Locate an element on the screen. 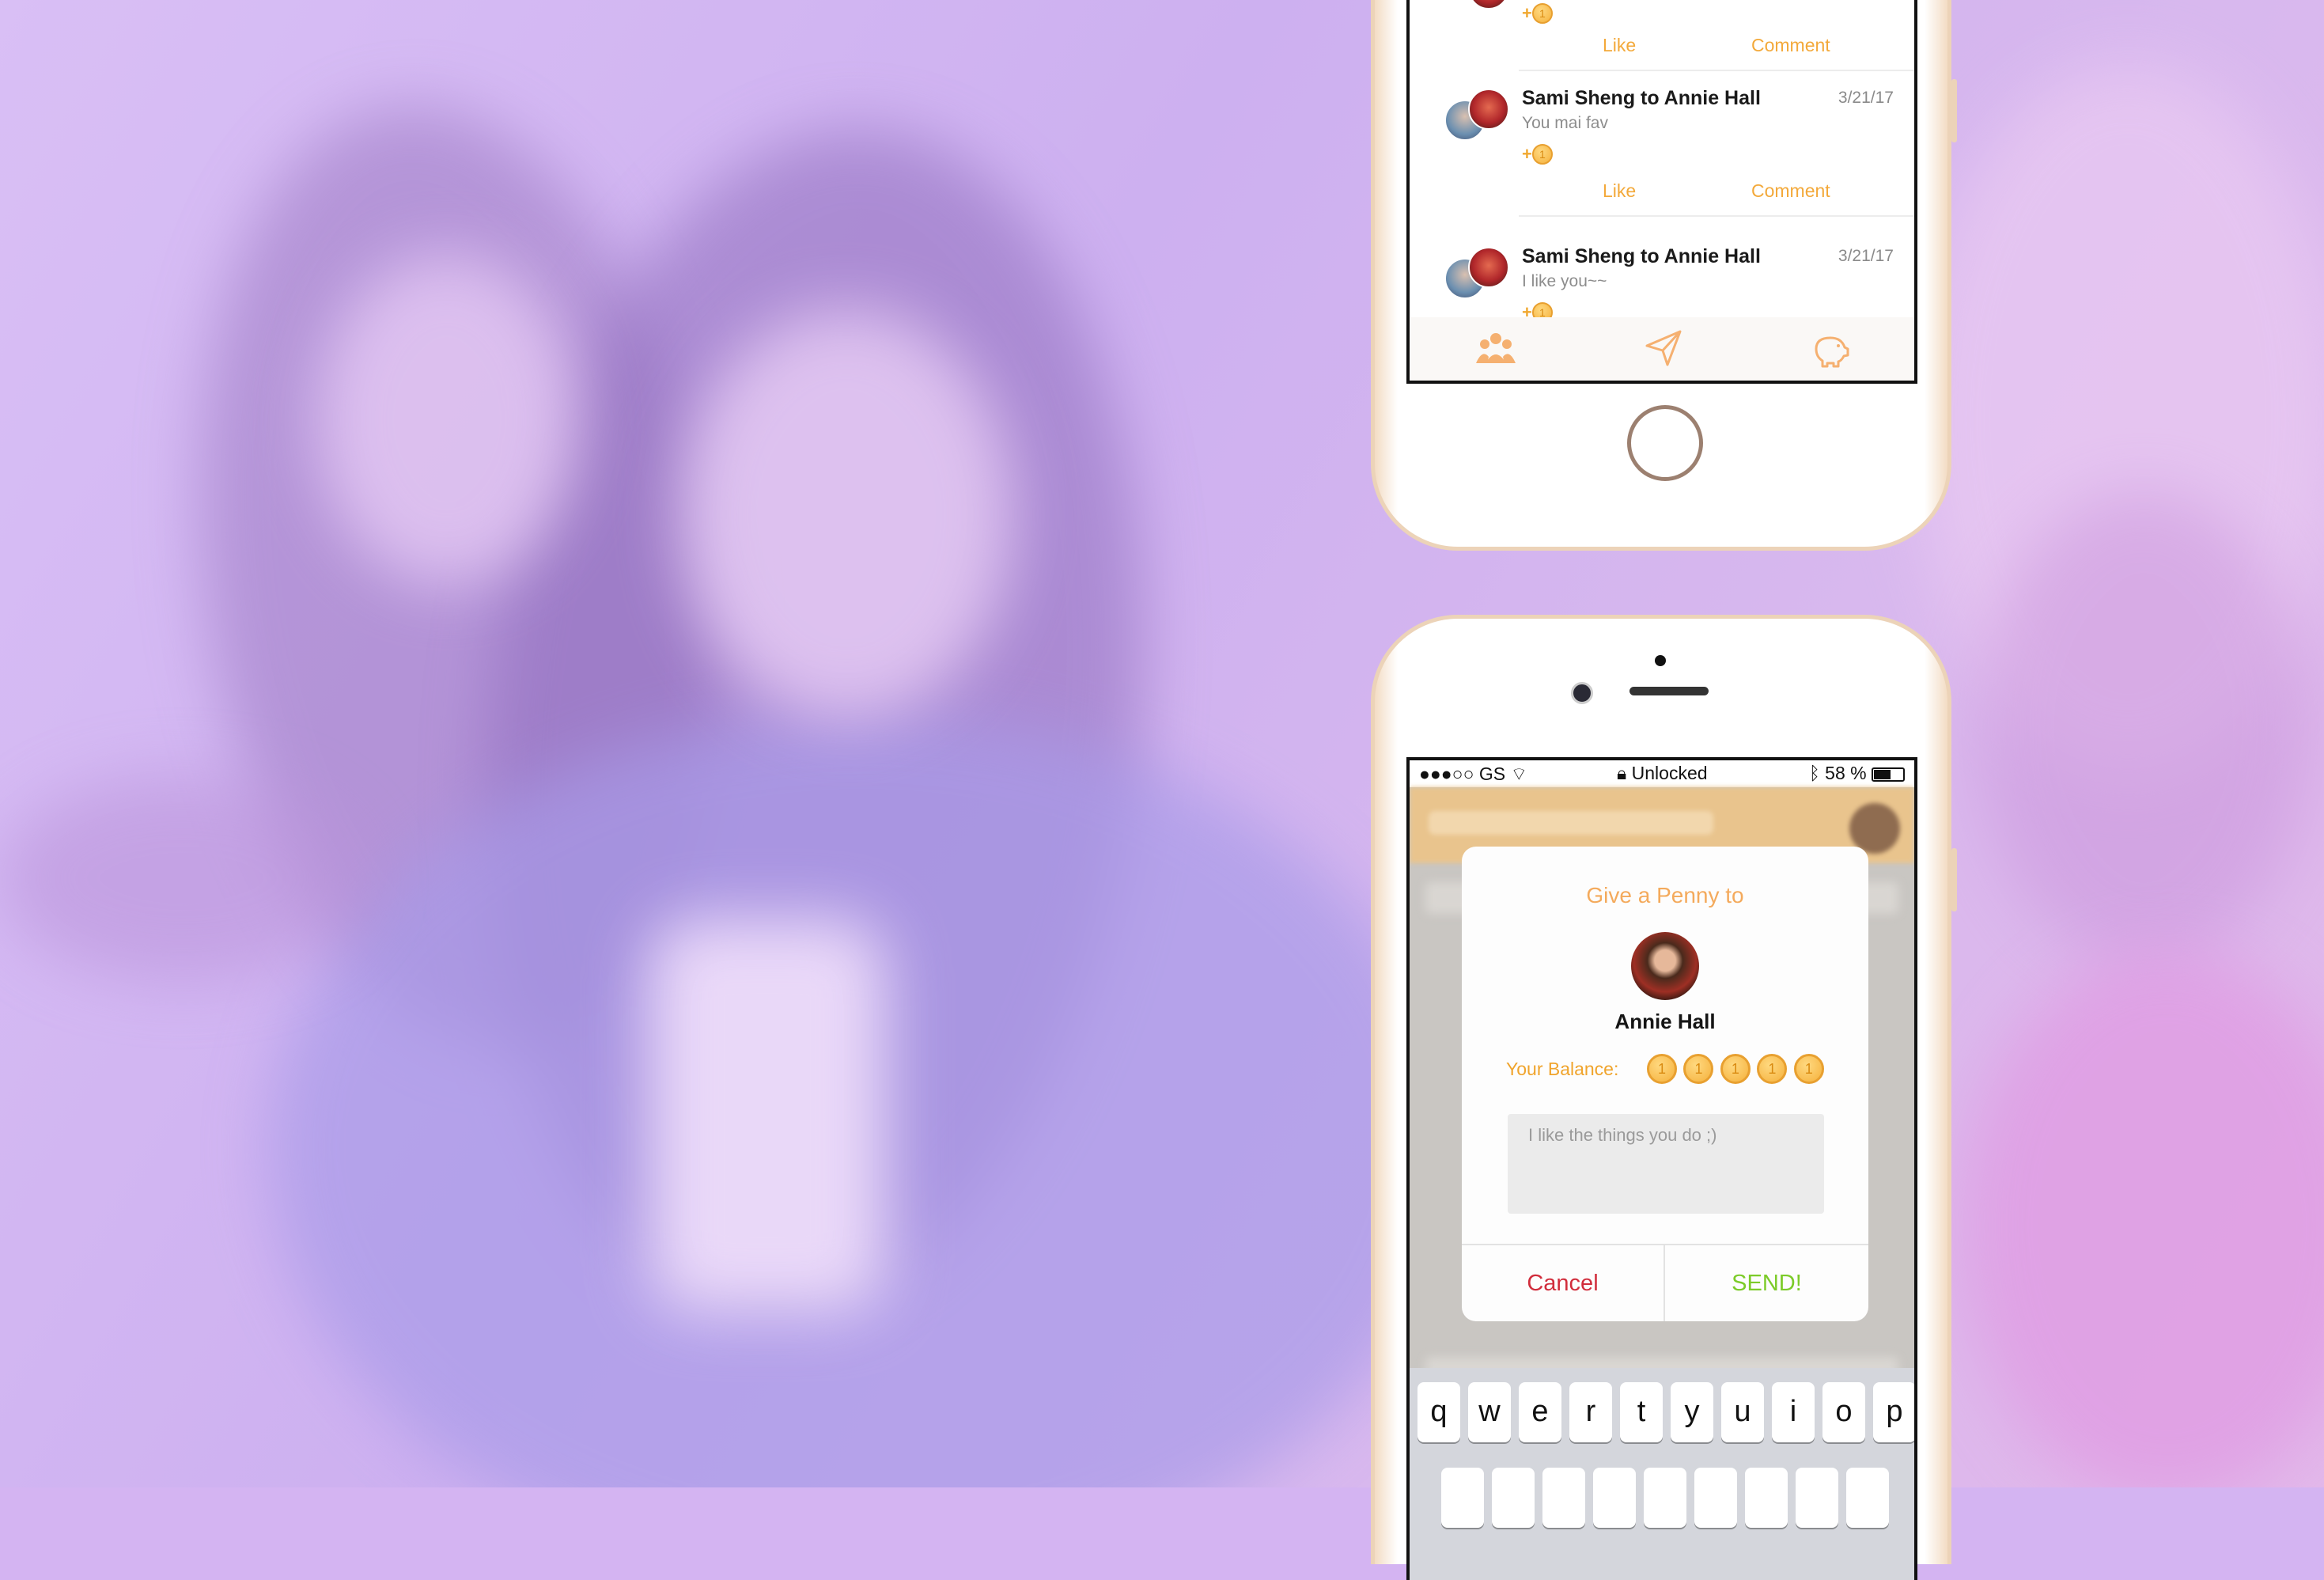 This screenshot has width=2324, height=1580. power-button is located at coordinates (1954, 879).